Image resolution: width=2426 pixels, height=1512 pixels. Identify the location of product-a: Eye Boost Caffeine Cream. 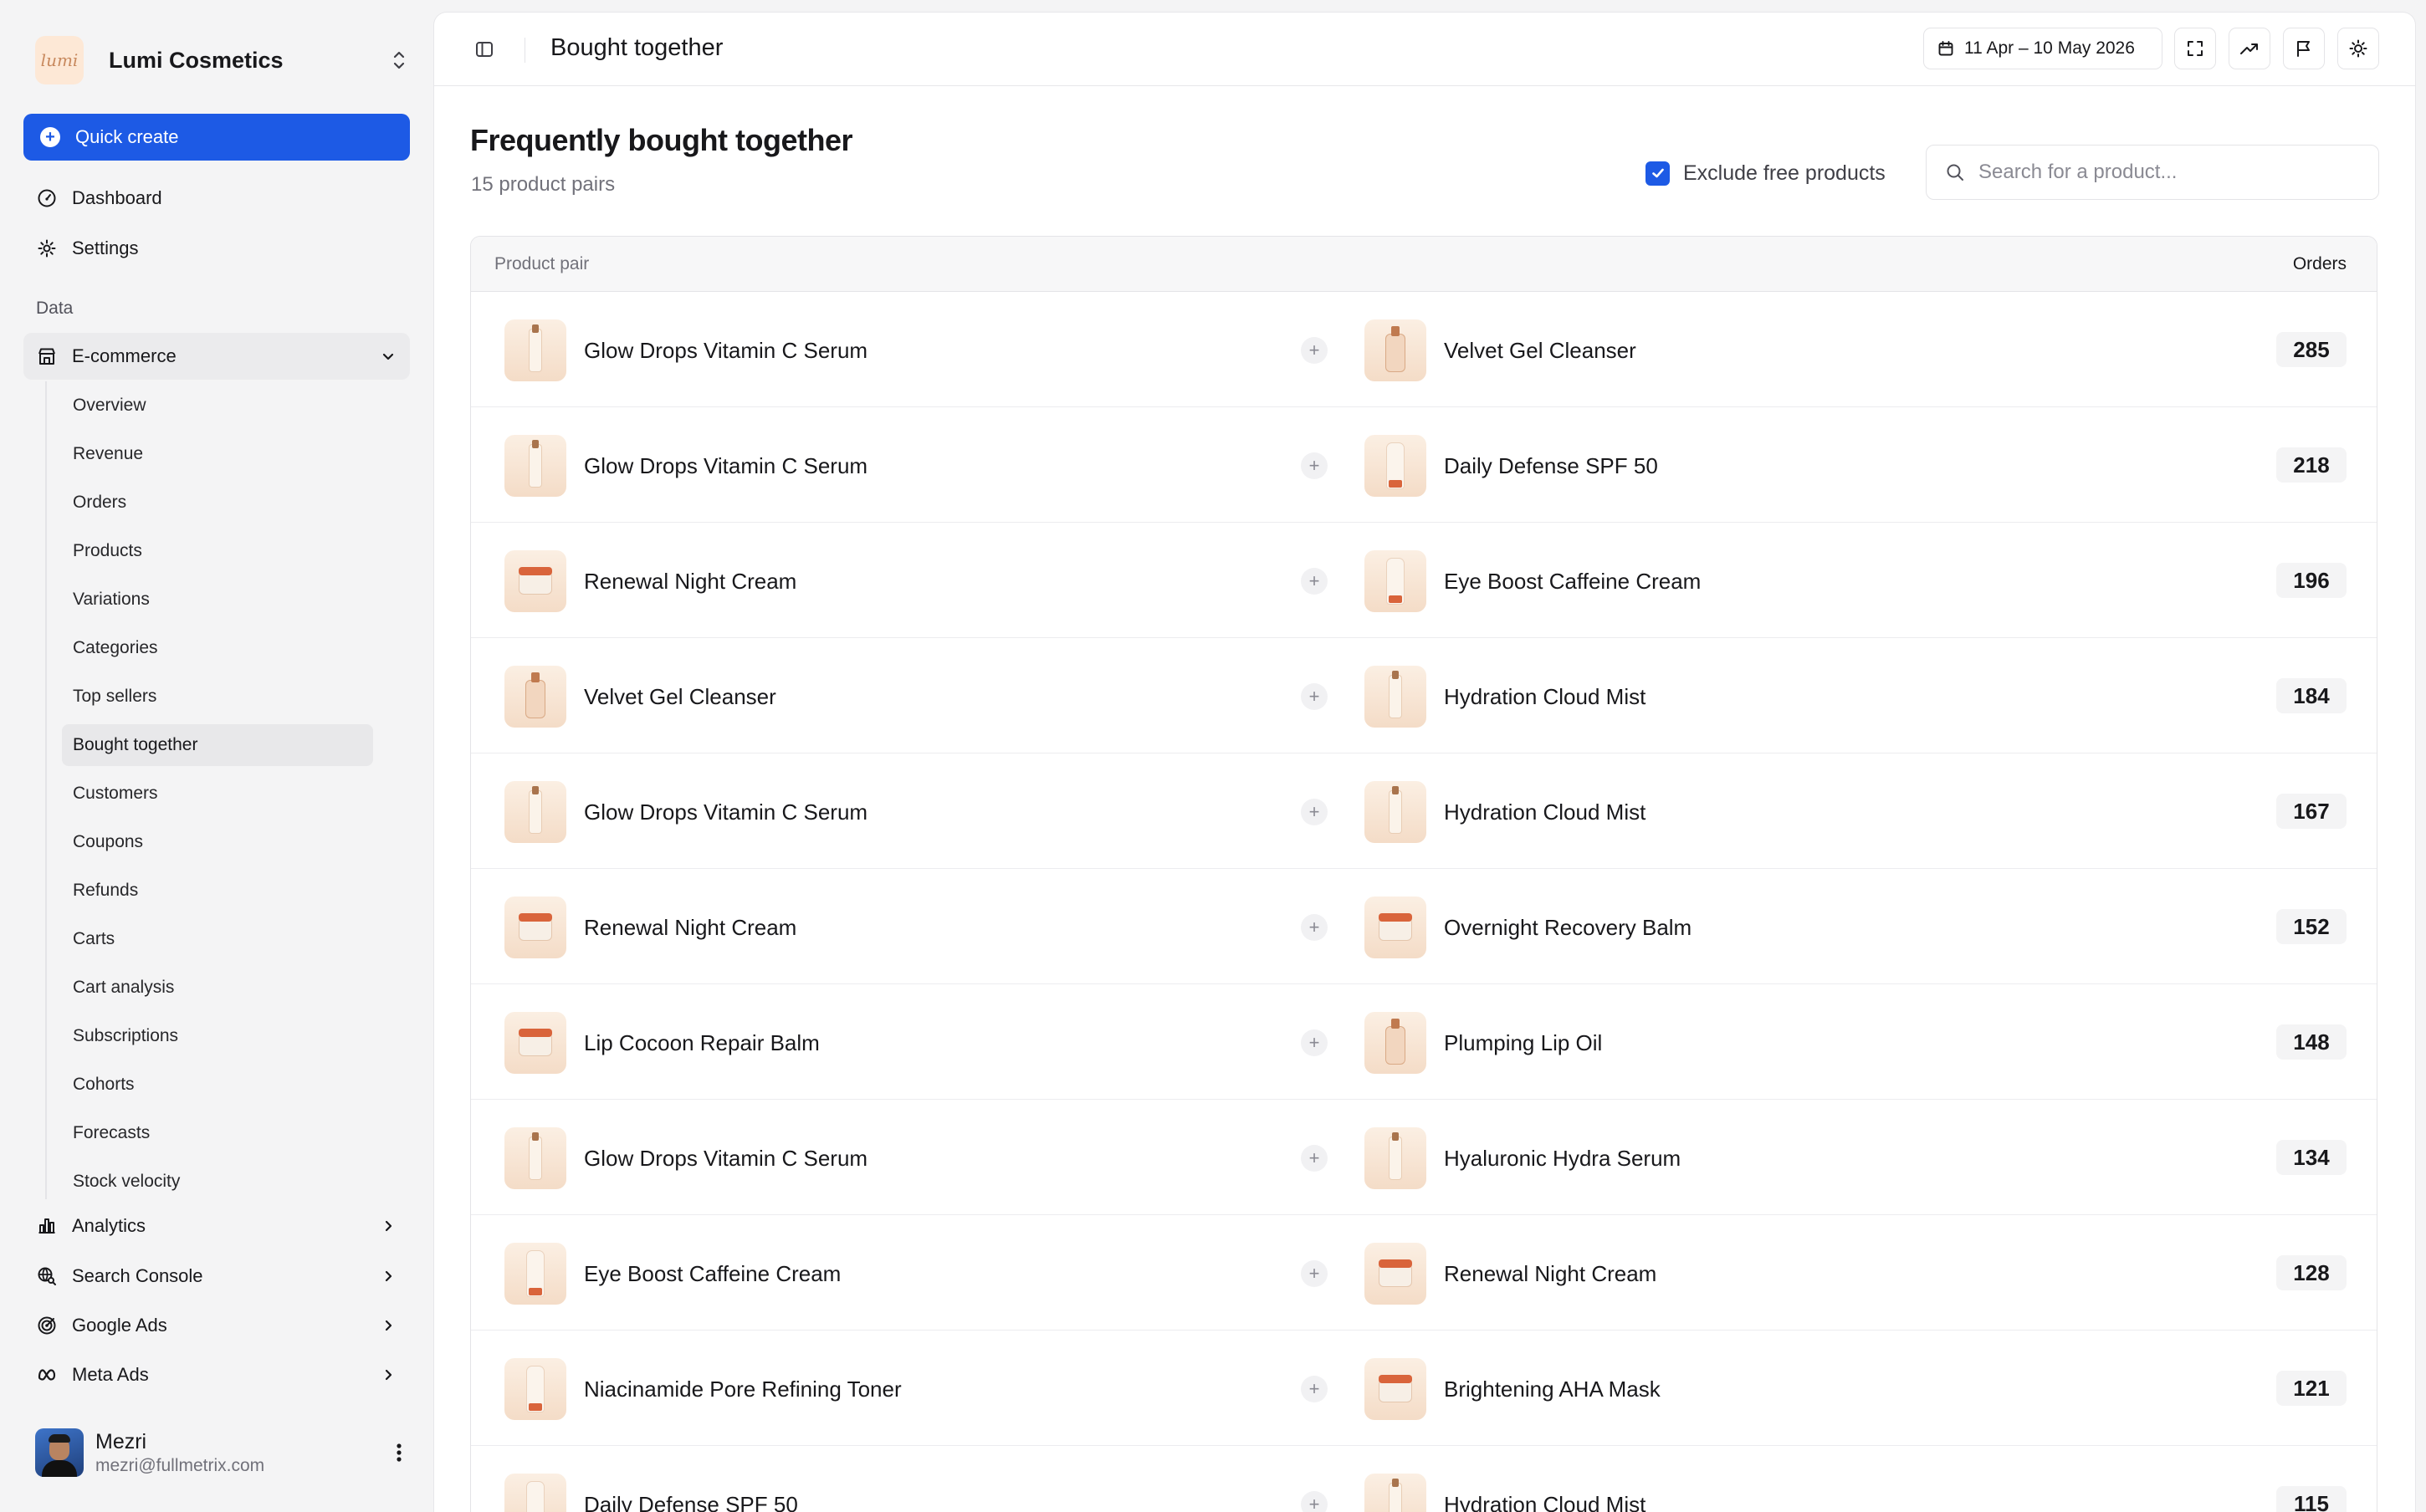
(672, 1274).